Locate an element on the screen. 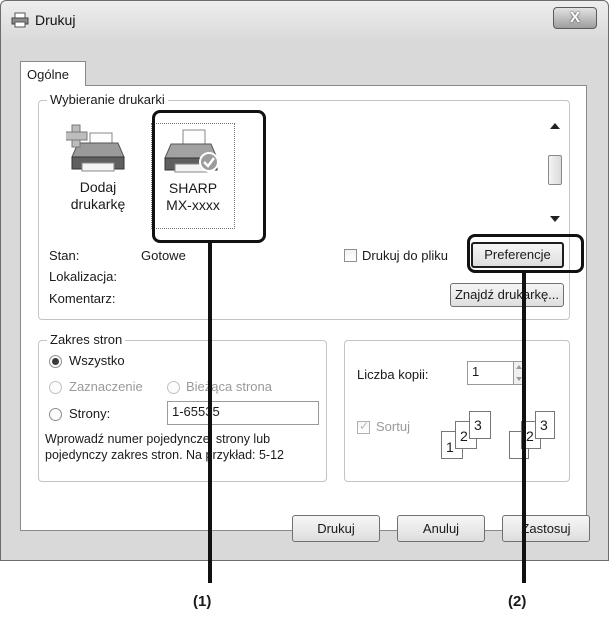 The image size is (610, 619). cancel-label: Anuluj is located at coordinates (441, 528).